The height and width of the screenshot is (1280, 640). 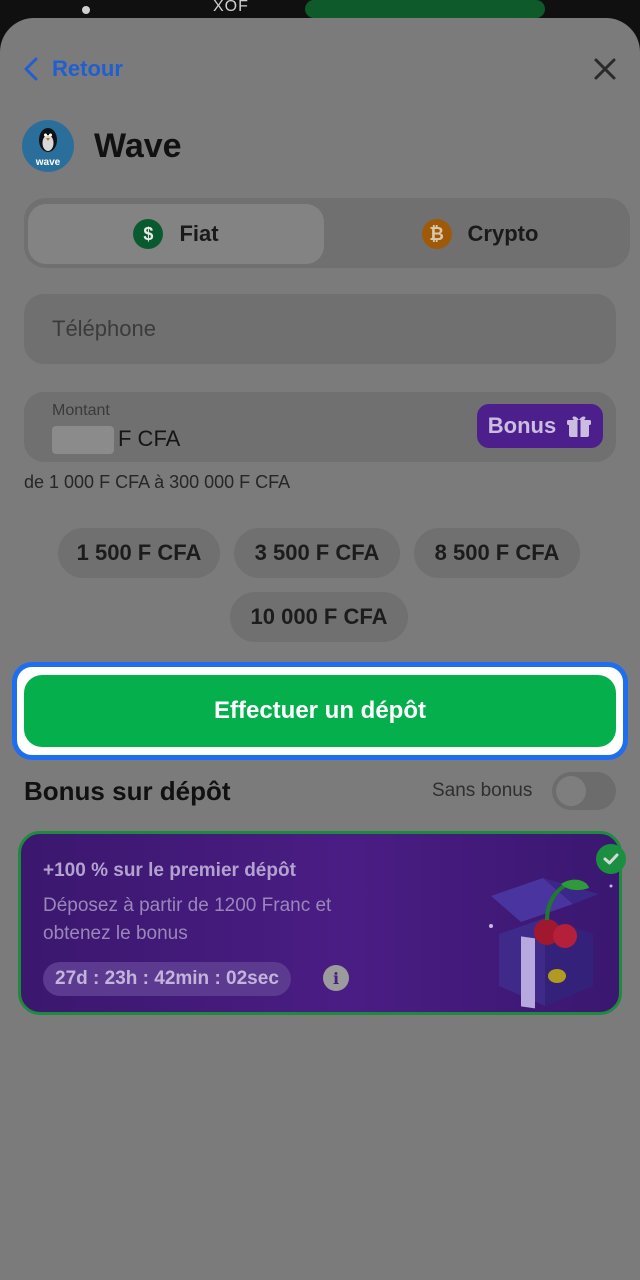 What do you see at coordinates (167, 979) in the screenshot?
I see `promo-countdown: 27d : 23h : 42min : 02sec` at bounding box center [167, 979].